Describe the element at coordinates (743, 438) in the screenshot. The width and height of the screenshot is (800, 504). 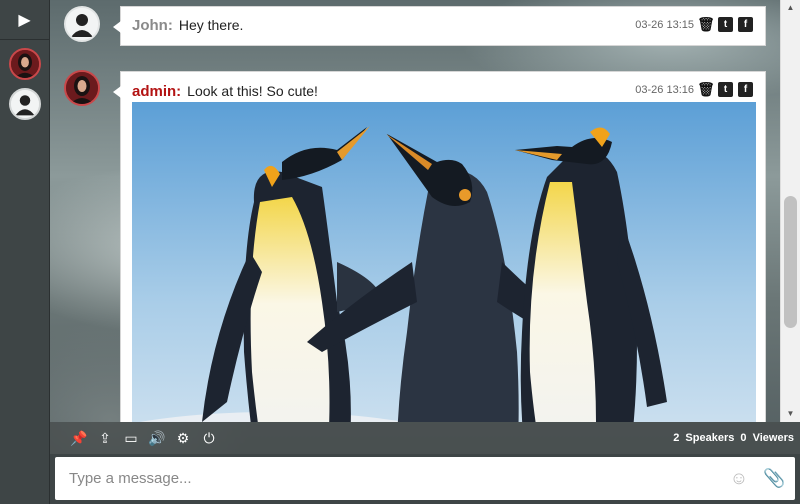
I see `viewers-count: 0` at that location.